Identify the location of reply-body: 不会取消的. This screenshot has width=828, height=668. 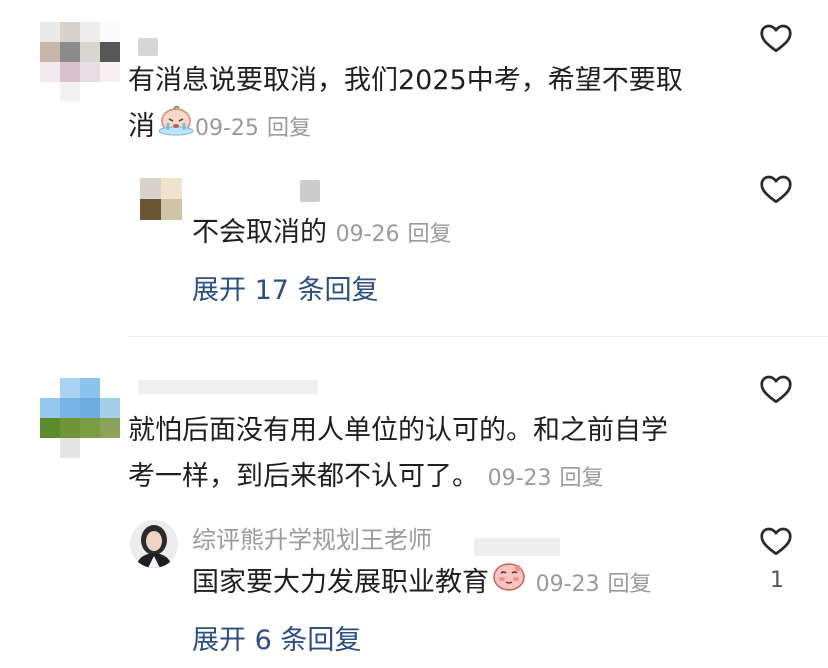
(259, 232).